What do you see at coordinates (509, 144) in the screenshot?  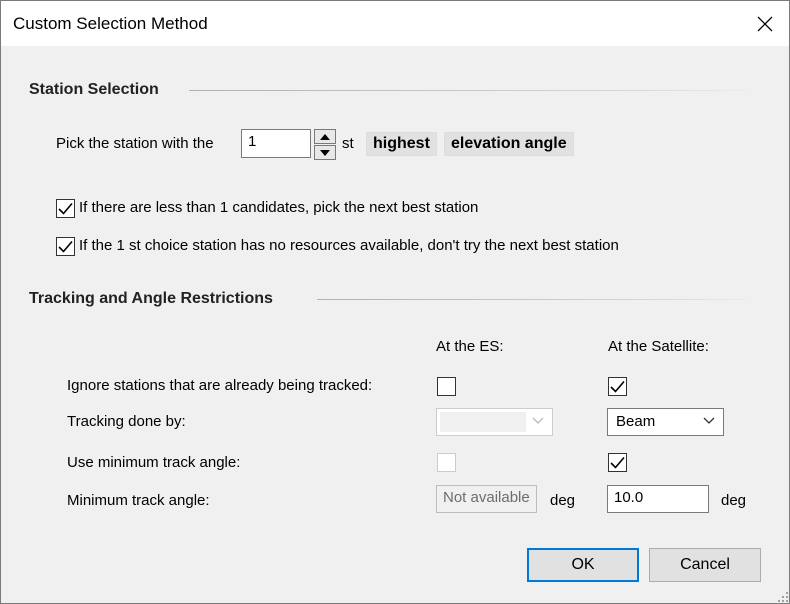 I see `attribute-selector: elevation angle` at bounding box center [509, 144].